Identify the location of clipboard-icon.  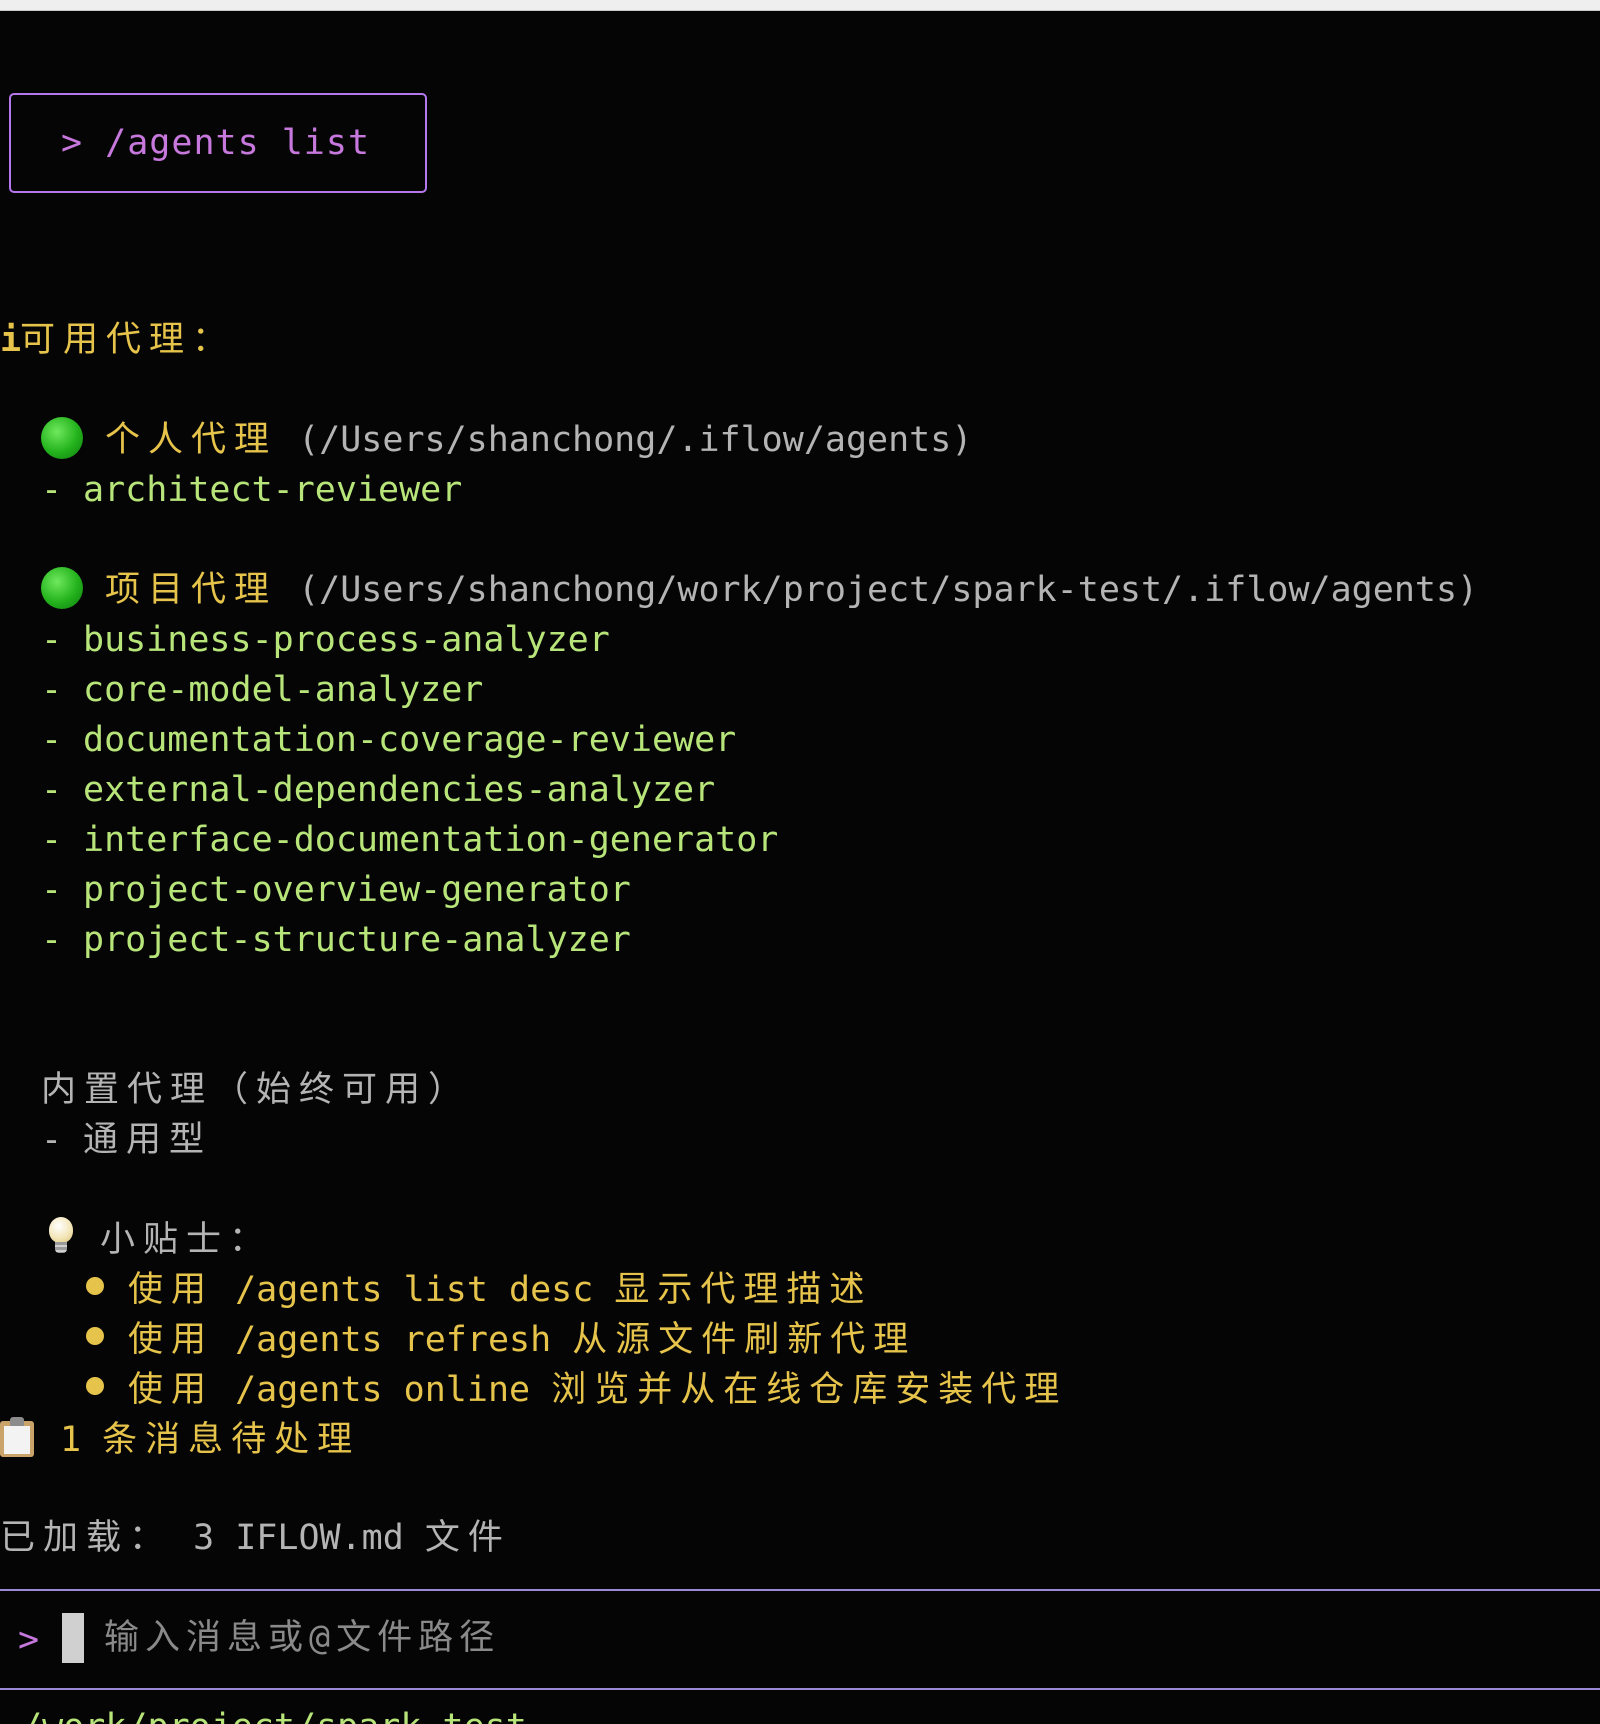
(17, 1437).